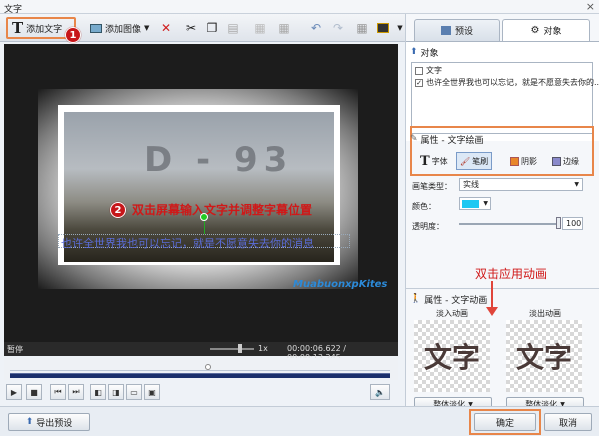 This screenshot has height=436, width=599. I want to click on stop-icon: ■, so click(34, 392).